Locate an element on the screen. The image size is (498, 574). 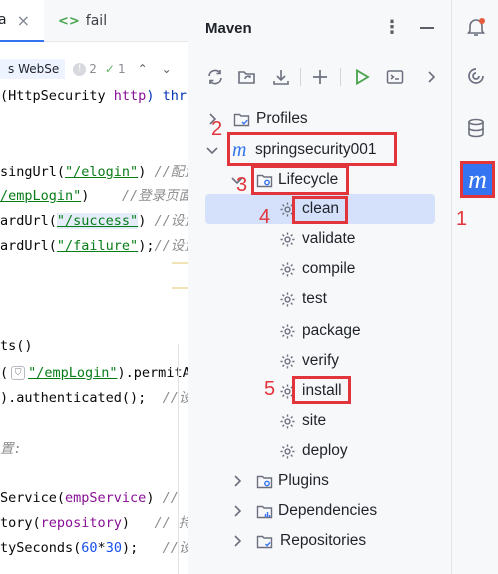
annotation-number: 5 is located at coordinates (270, 389).